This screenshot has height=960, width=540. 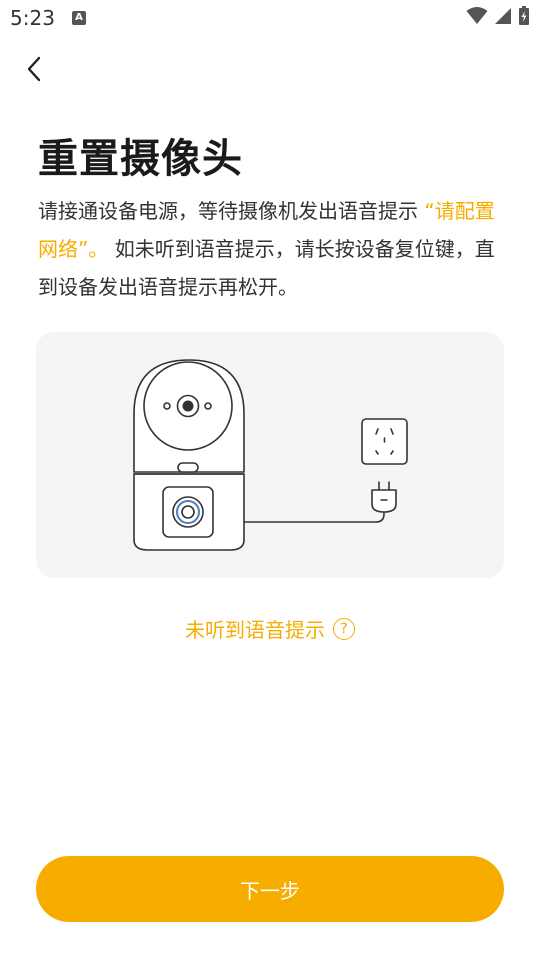 I want to click on wifi-icon, so click(x=477, y=15).